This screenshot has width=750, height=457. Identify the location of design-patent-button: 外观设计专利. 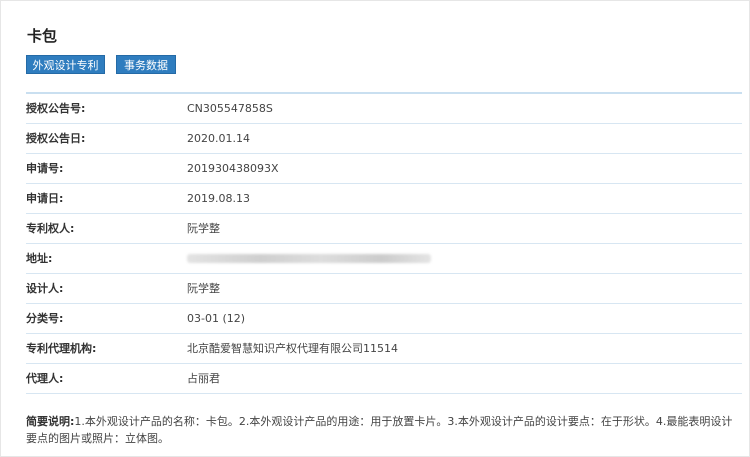
(65, 64).